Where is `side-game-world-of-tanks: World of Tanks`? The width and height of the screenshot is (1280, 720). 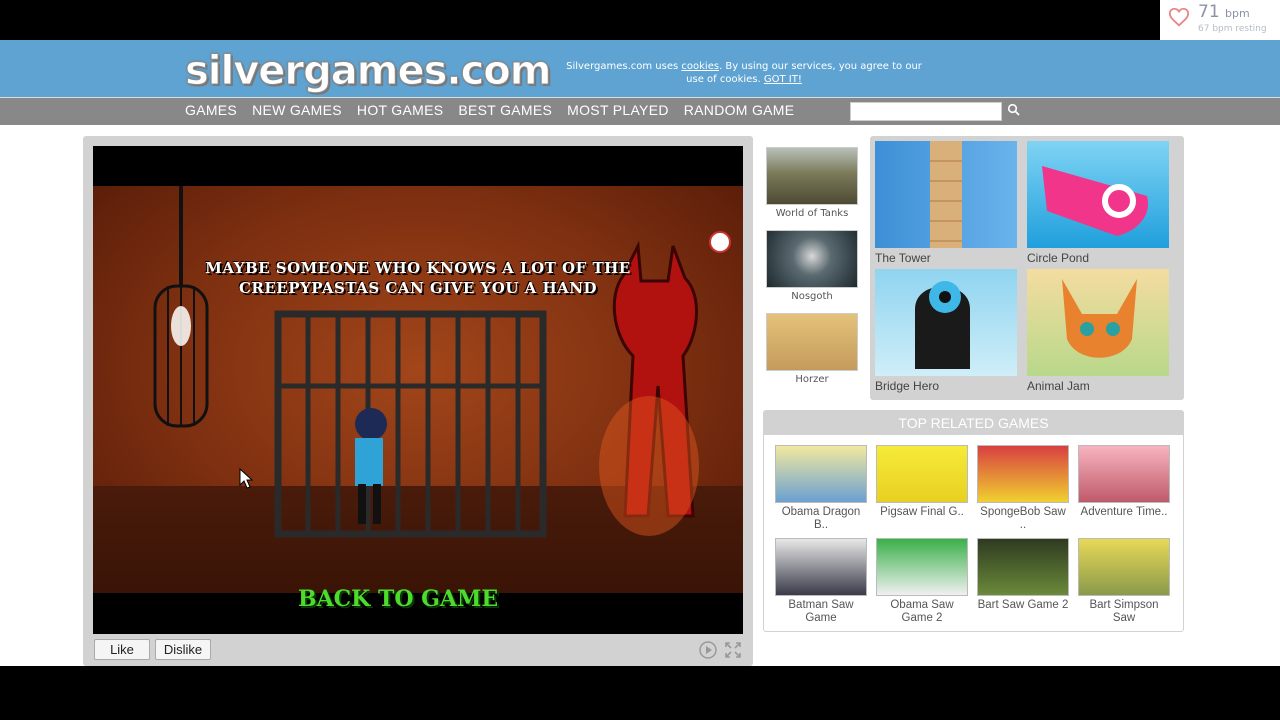
side-game-world-of-tanks: World of Tanks is located at coordinates (812, 183).